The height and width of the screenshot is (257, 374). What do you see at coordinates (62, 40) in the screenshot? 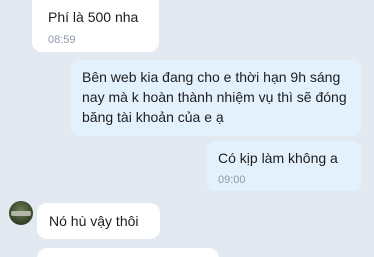
I see `message-time: 08:59` at bounding box center [62, 40].